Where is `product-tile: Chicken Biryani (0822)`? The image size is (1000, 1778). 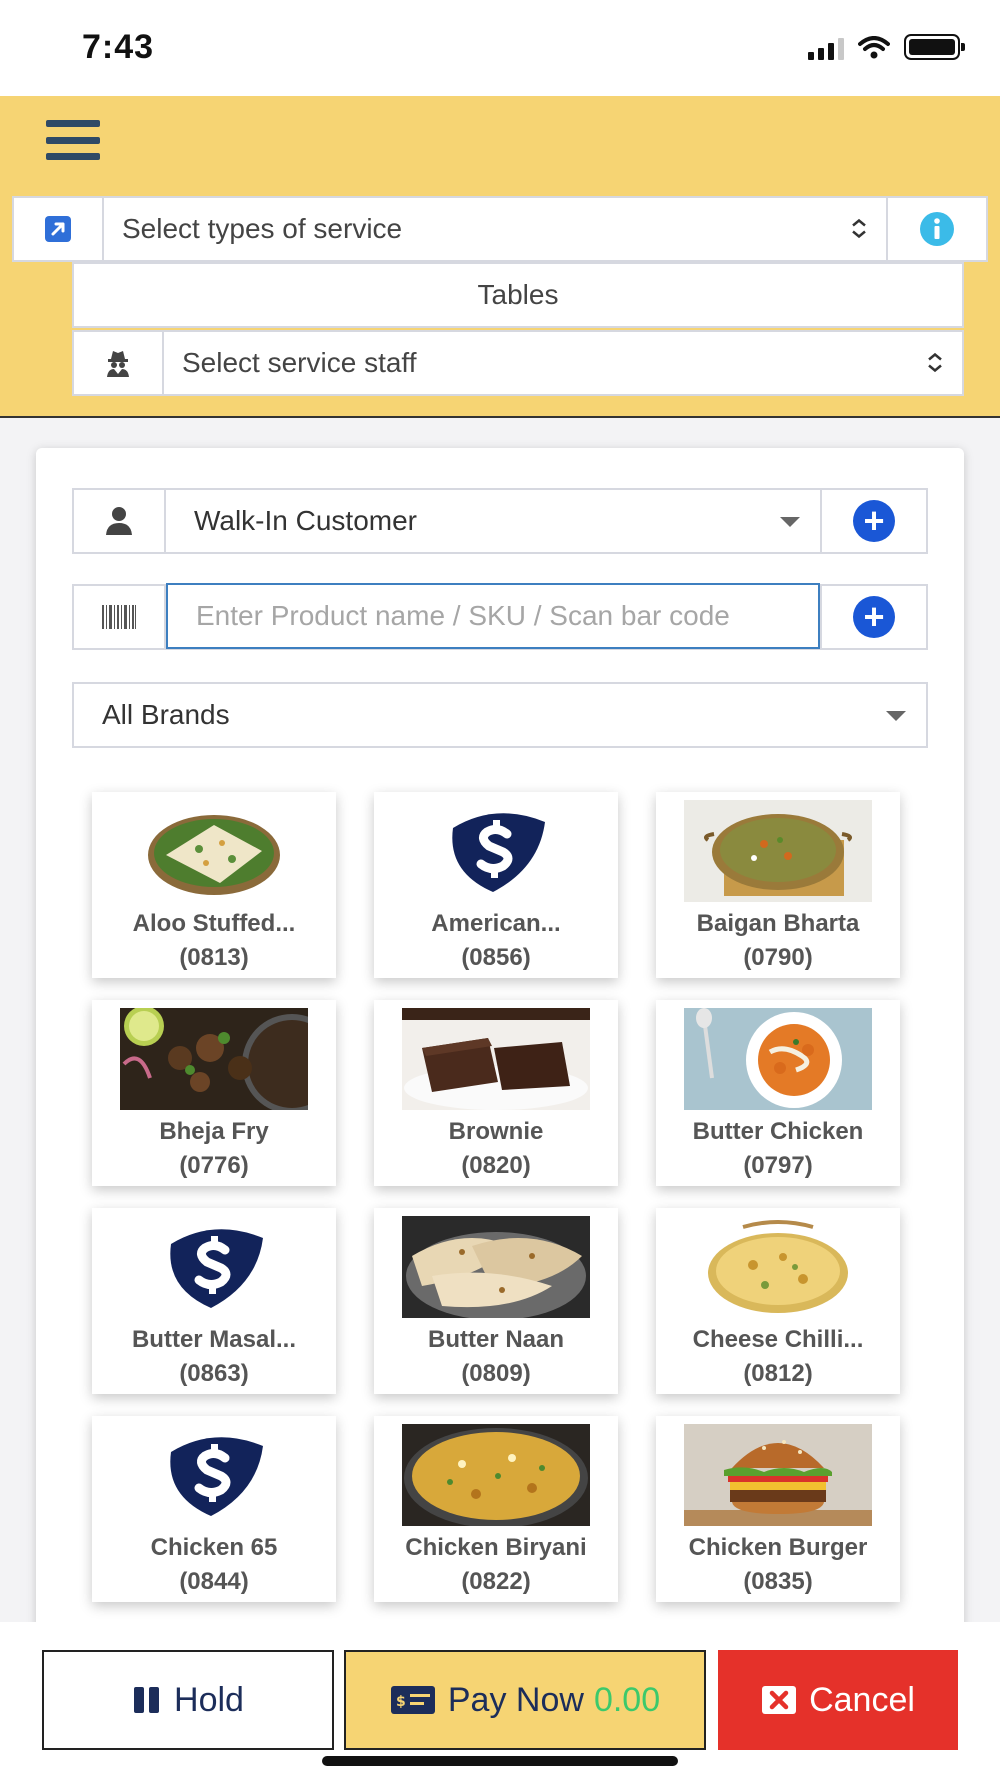
product-tile: Chicken Biryani (0822) is located at coordinates (496, 1509).